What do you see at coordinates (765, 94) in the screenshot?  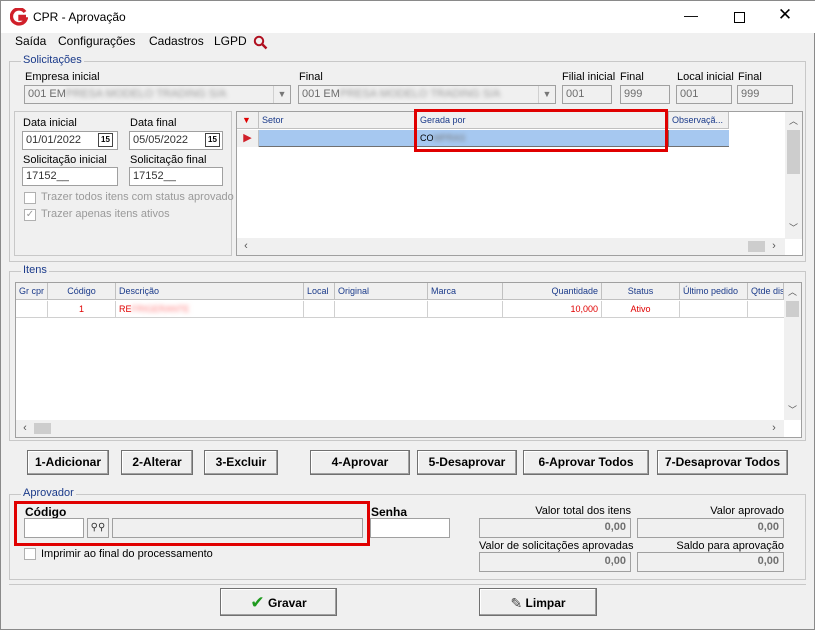 I see `local-final-field: 999` at bounding box center [765, 94].